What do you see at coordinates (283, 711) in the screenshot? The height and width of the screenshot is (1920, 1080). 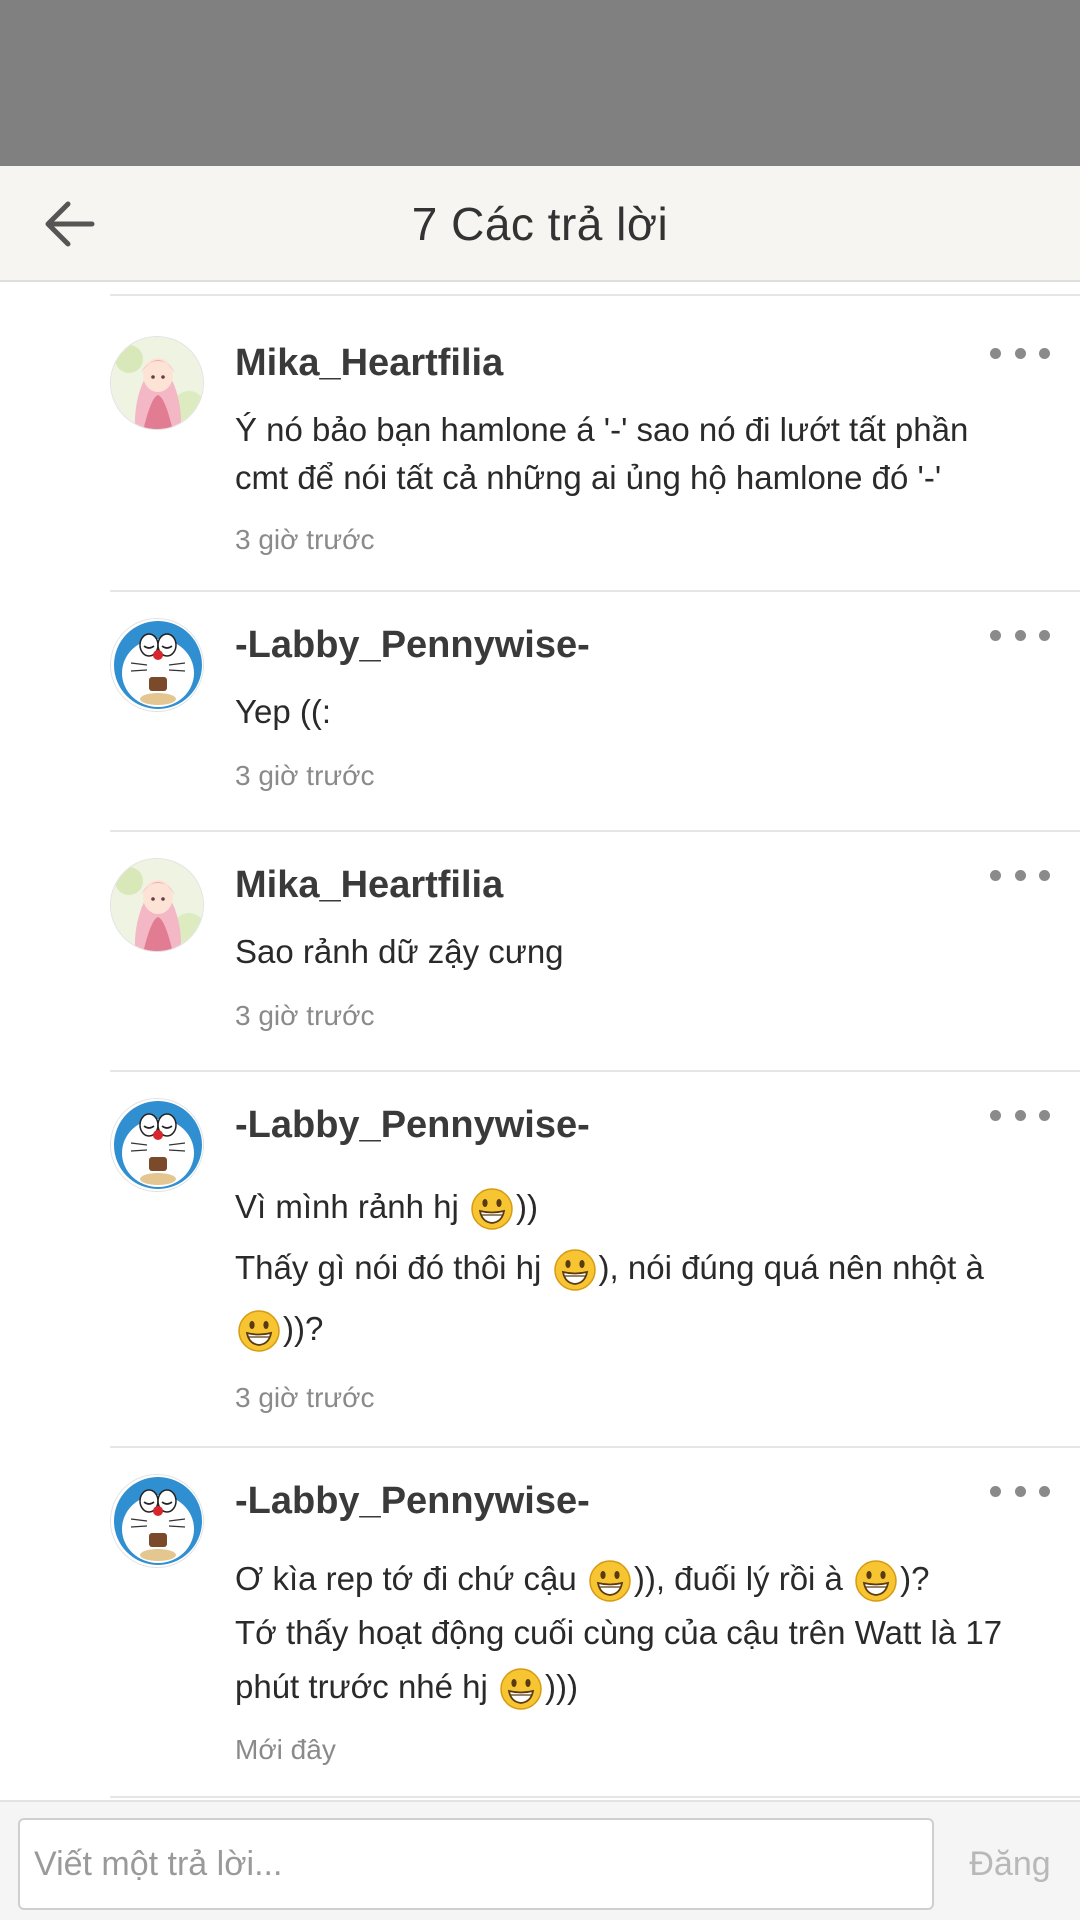 I see `comment-text-segment: Yep ((:` at bounding box center [283, 711].